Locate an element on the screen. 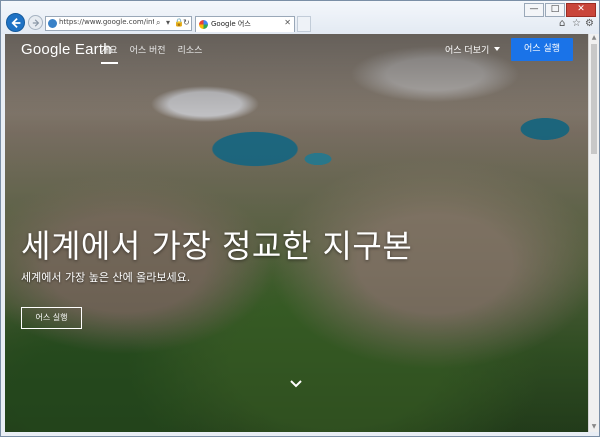  nav-item-resources: 리소스 is located at coordinates (190, 53).